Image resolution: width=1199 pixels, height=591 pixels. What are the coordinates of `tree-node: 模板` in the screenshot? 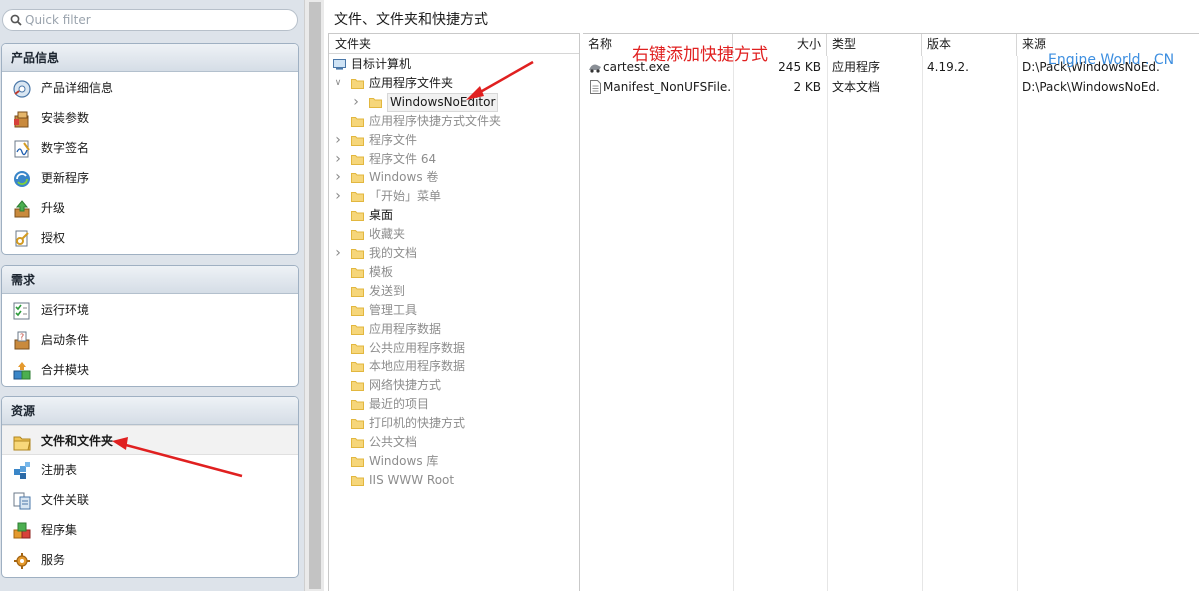 It's located at (454, 272).